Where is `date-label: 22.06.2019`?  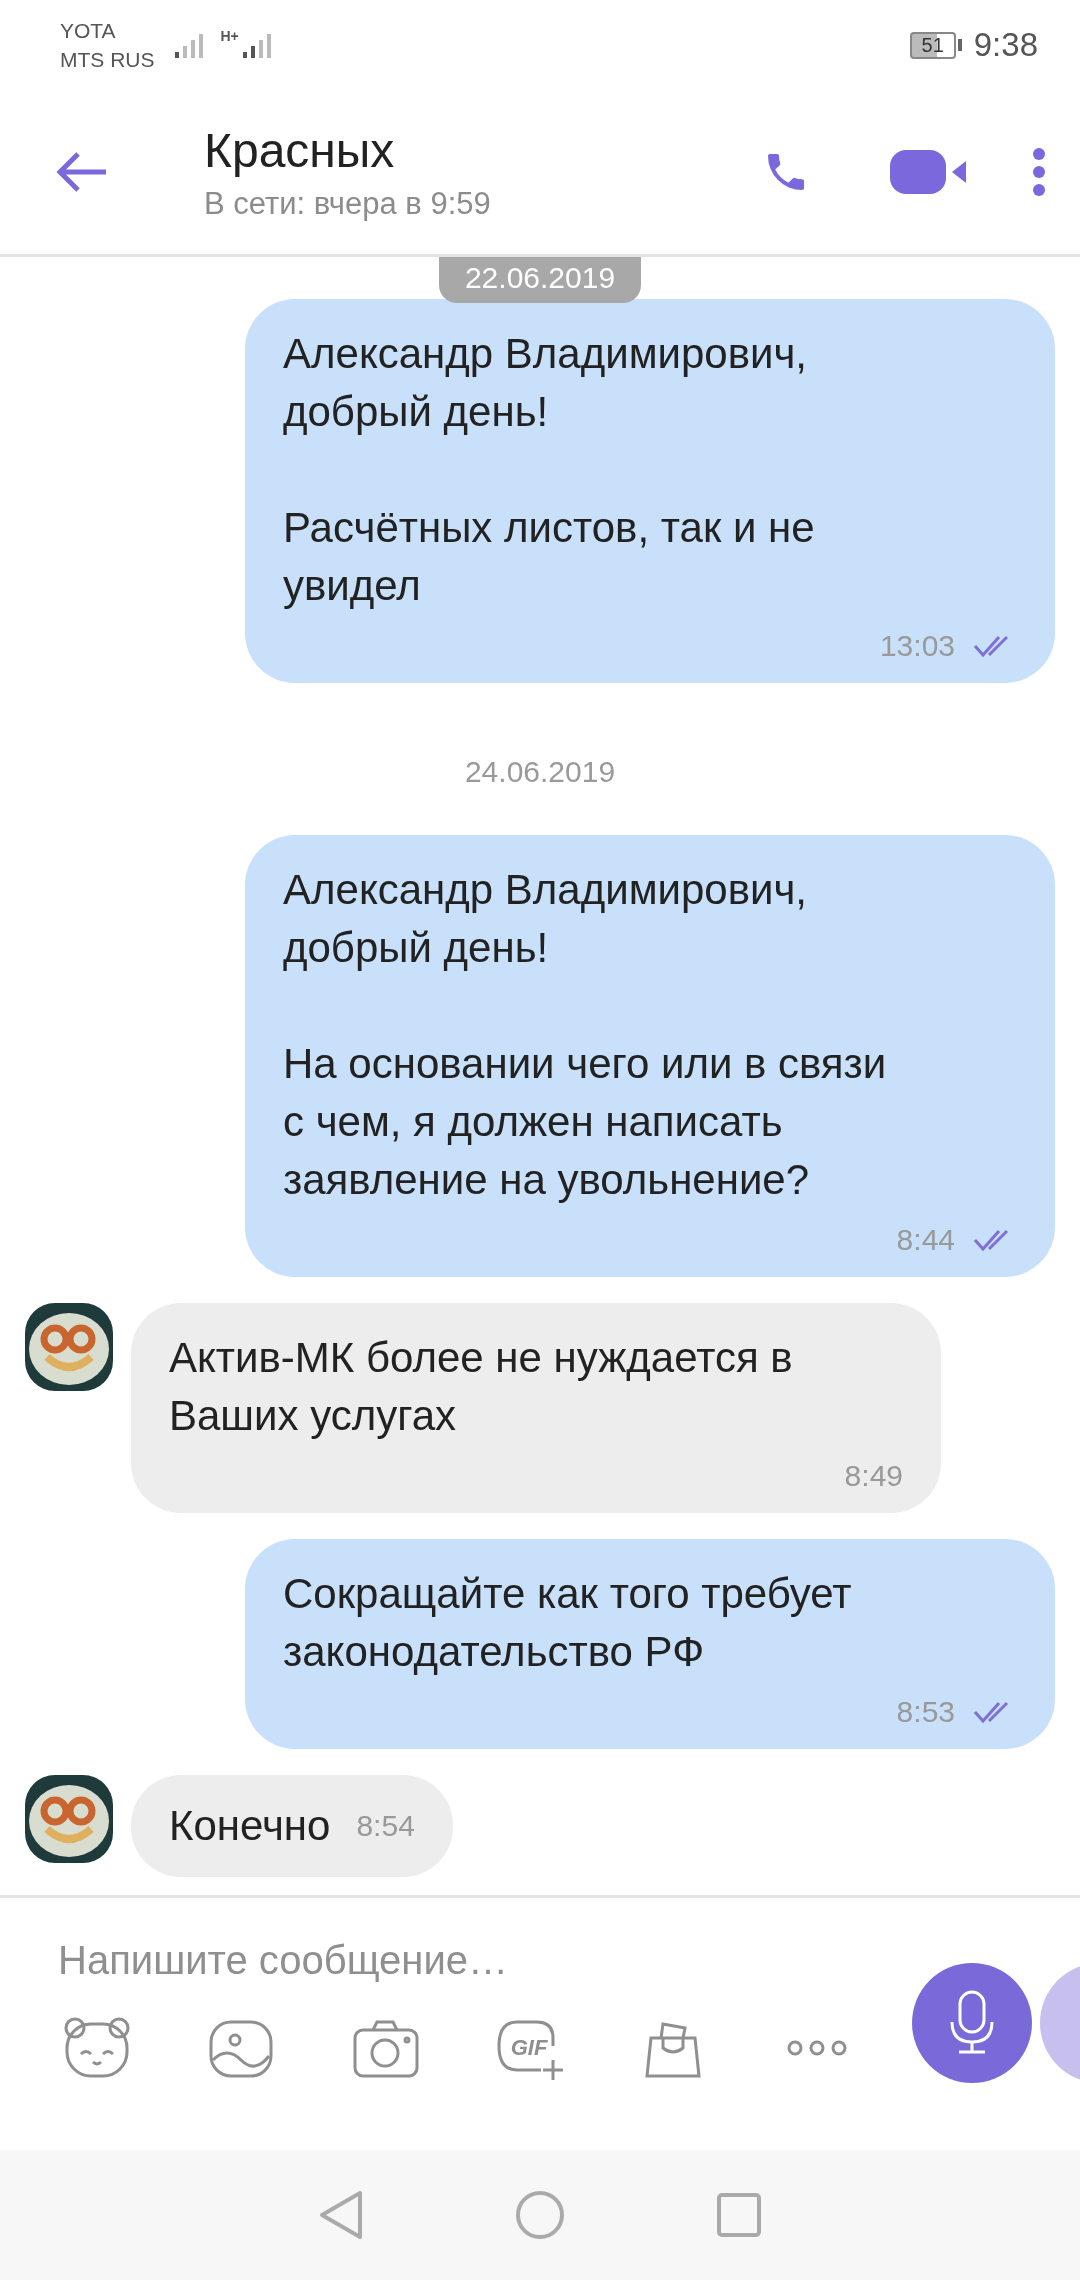 date-label: 22.06.2019 is located at coordinates (540, 280).